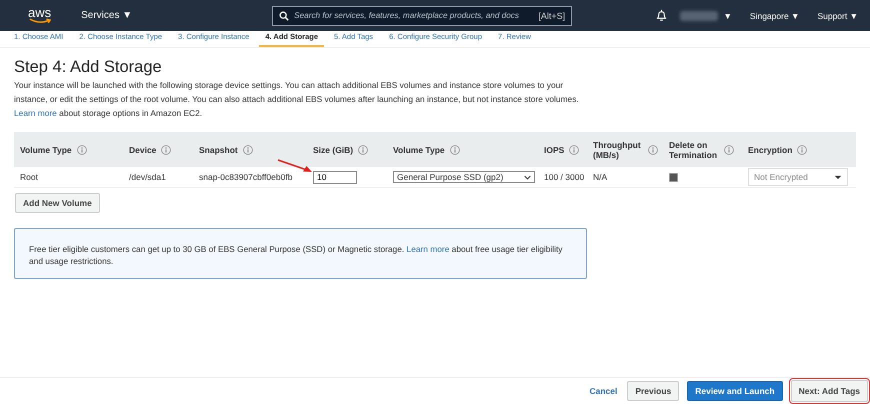 This screenshot has width=870, height=404. What do you see at coordinates (829, 391) in the screenshot?
I see `next-button: Next: Add Tags` at bounding box center [829, 391].